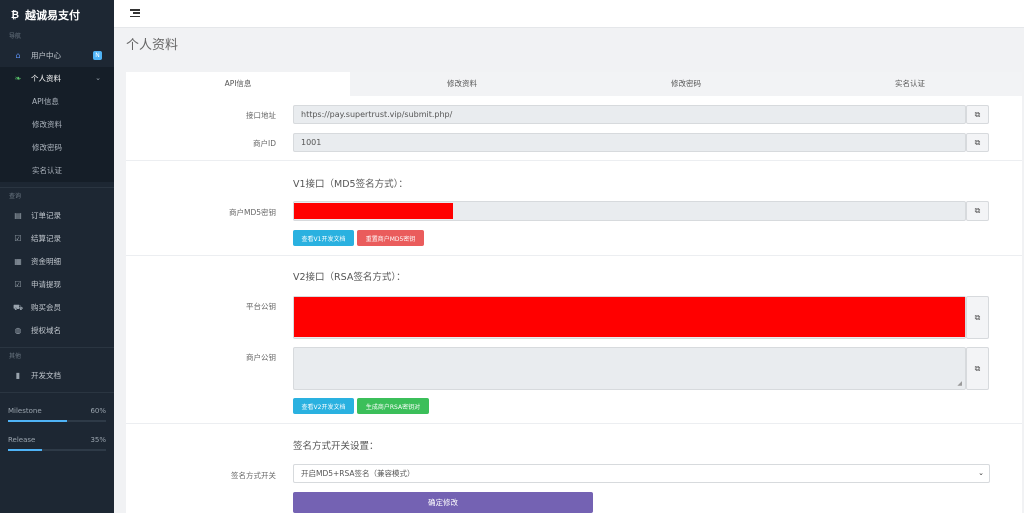  I want to click on sidebar-item-dev-docs: ▮ 开发文档, so click(57, 375).